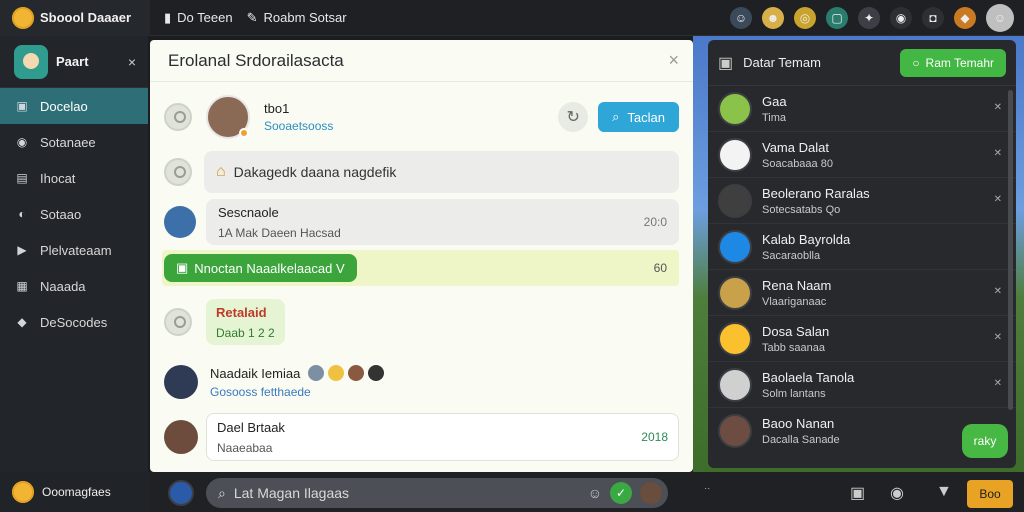 The height and width of the screenshot is (512, 1024). Describe the element at coordinates (660, 268) in the screenshot. I see `item-meta: 60` at that location.